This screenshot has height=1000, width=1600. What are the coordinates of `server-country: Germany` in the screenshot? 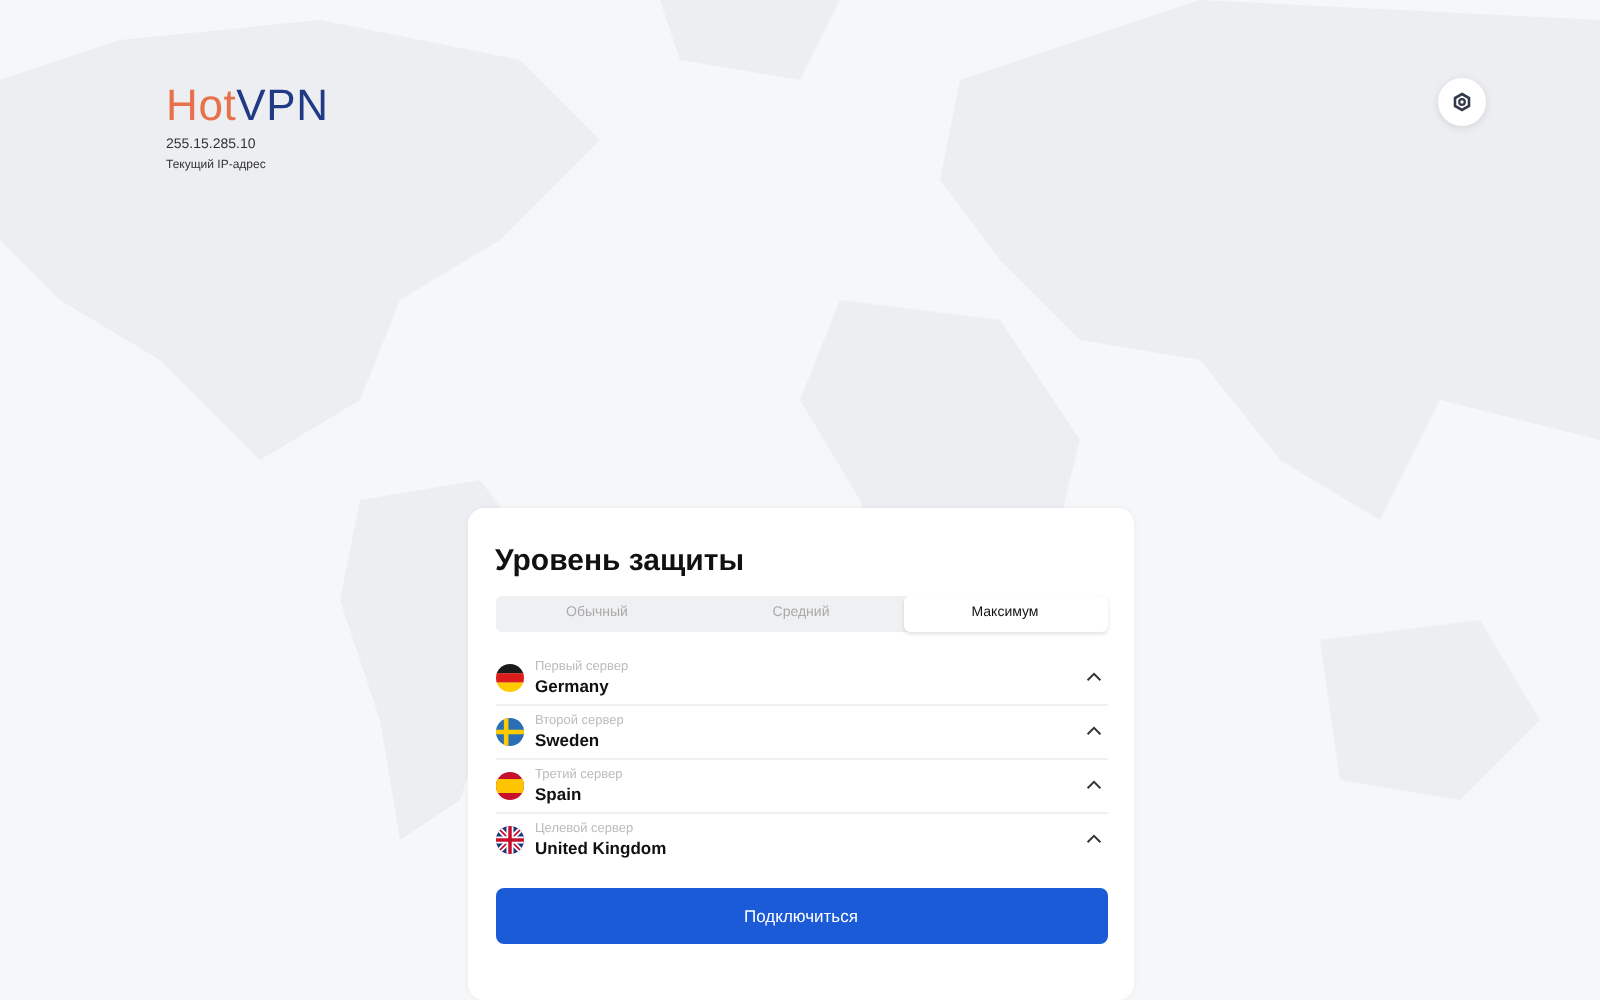 It's located at (810, 685).